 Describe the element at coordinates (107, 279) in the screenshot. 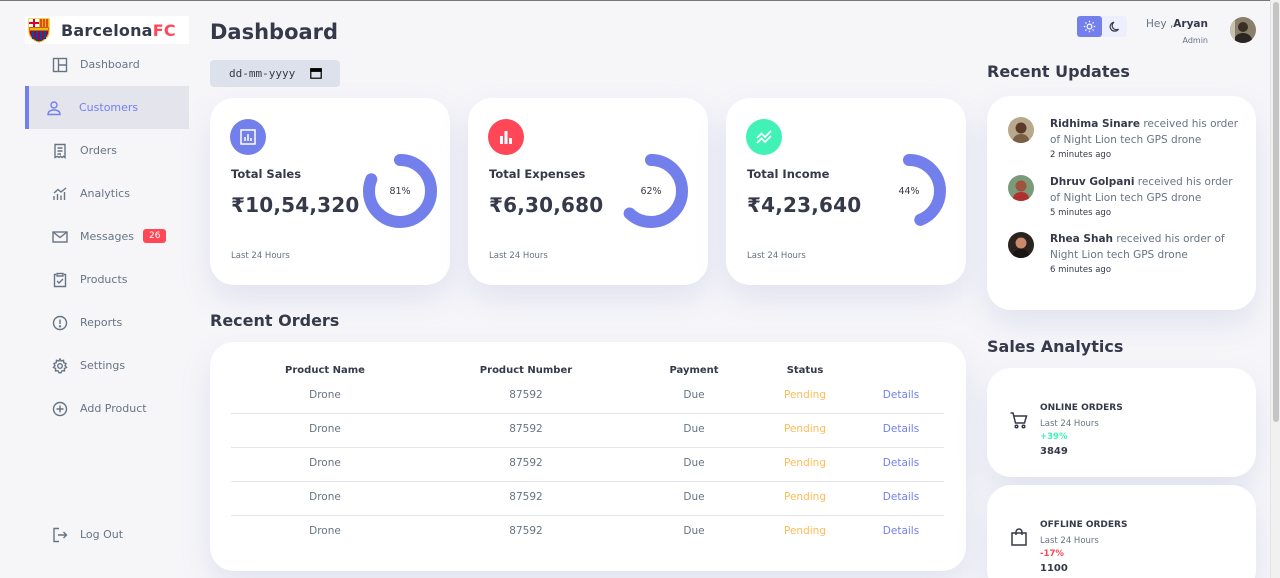

I see `sidebar-item-products: Products` at that location.